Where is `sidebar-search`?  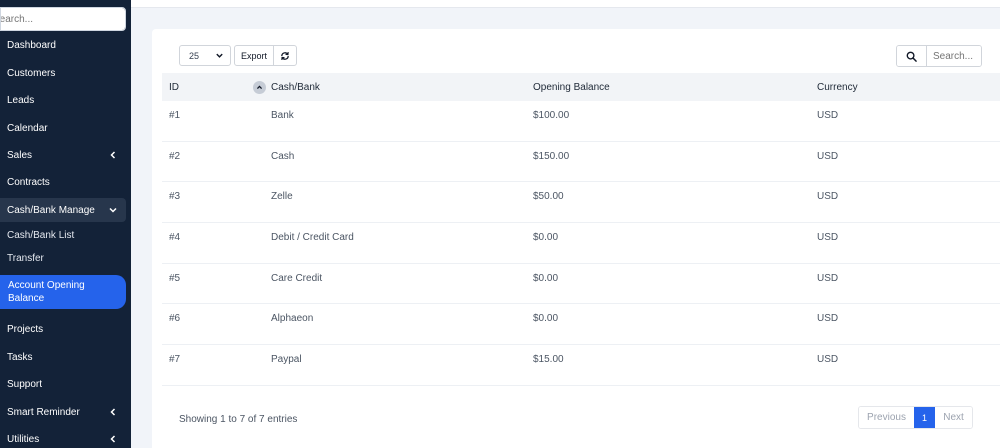 sidebar-search is located at coordinates (63, 19).